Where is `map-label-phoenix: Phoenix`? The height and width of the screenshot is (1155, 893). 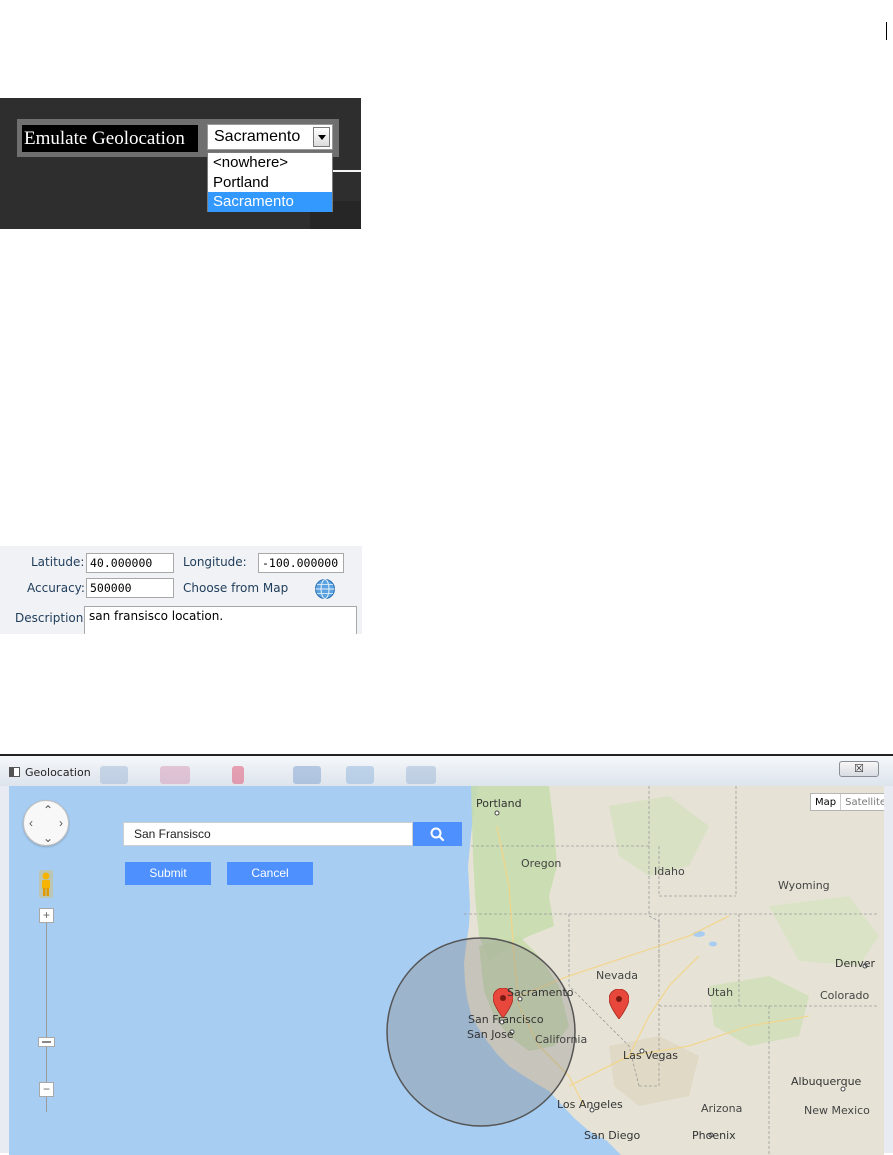
map-label-phoenix: Phoenix is located at coordinates (714, 1135).